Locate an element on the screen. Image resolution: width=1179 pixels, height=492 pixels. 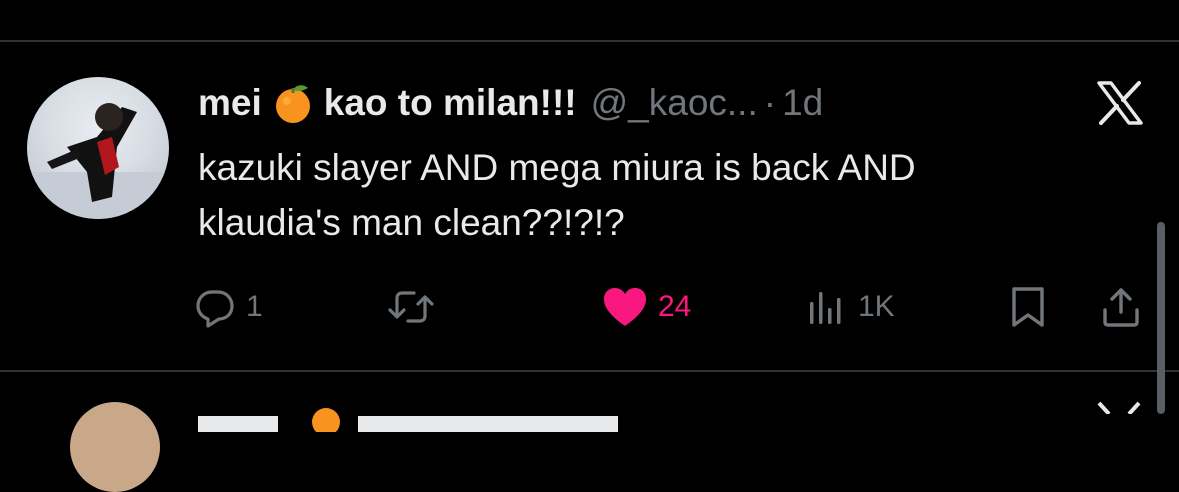
reply-icon is located at coordinates (215, 309).